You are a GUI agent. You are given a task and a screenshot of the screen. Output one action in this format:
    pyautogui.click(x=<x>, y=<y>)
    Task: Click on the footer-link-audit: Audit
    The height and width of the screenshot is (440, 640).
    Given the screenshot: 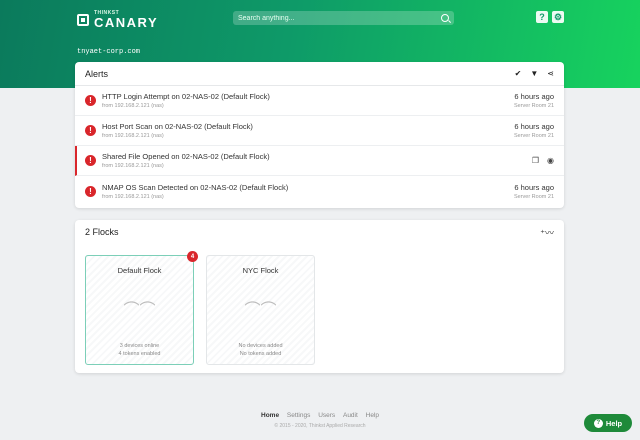 What is the action you would take?
    pyautogui.click(x=350, y=415)
    